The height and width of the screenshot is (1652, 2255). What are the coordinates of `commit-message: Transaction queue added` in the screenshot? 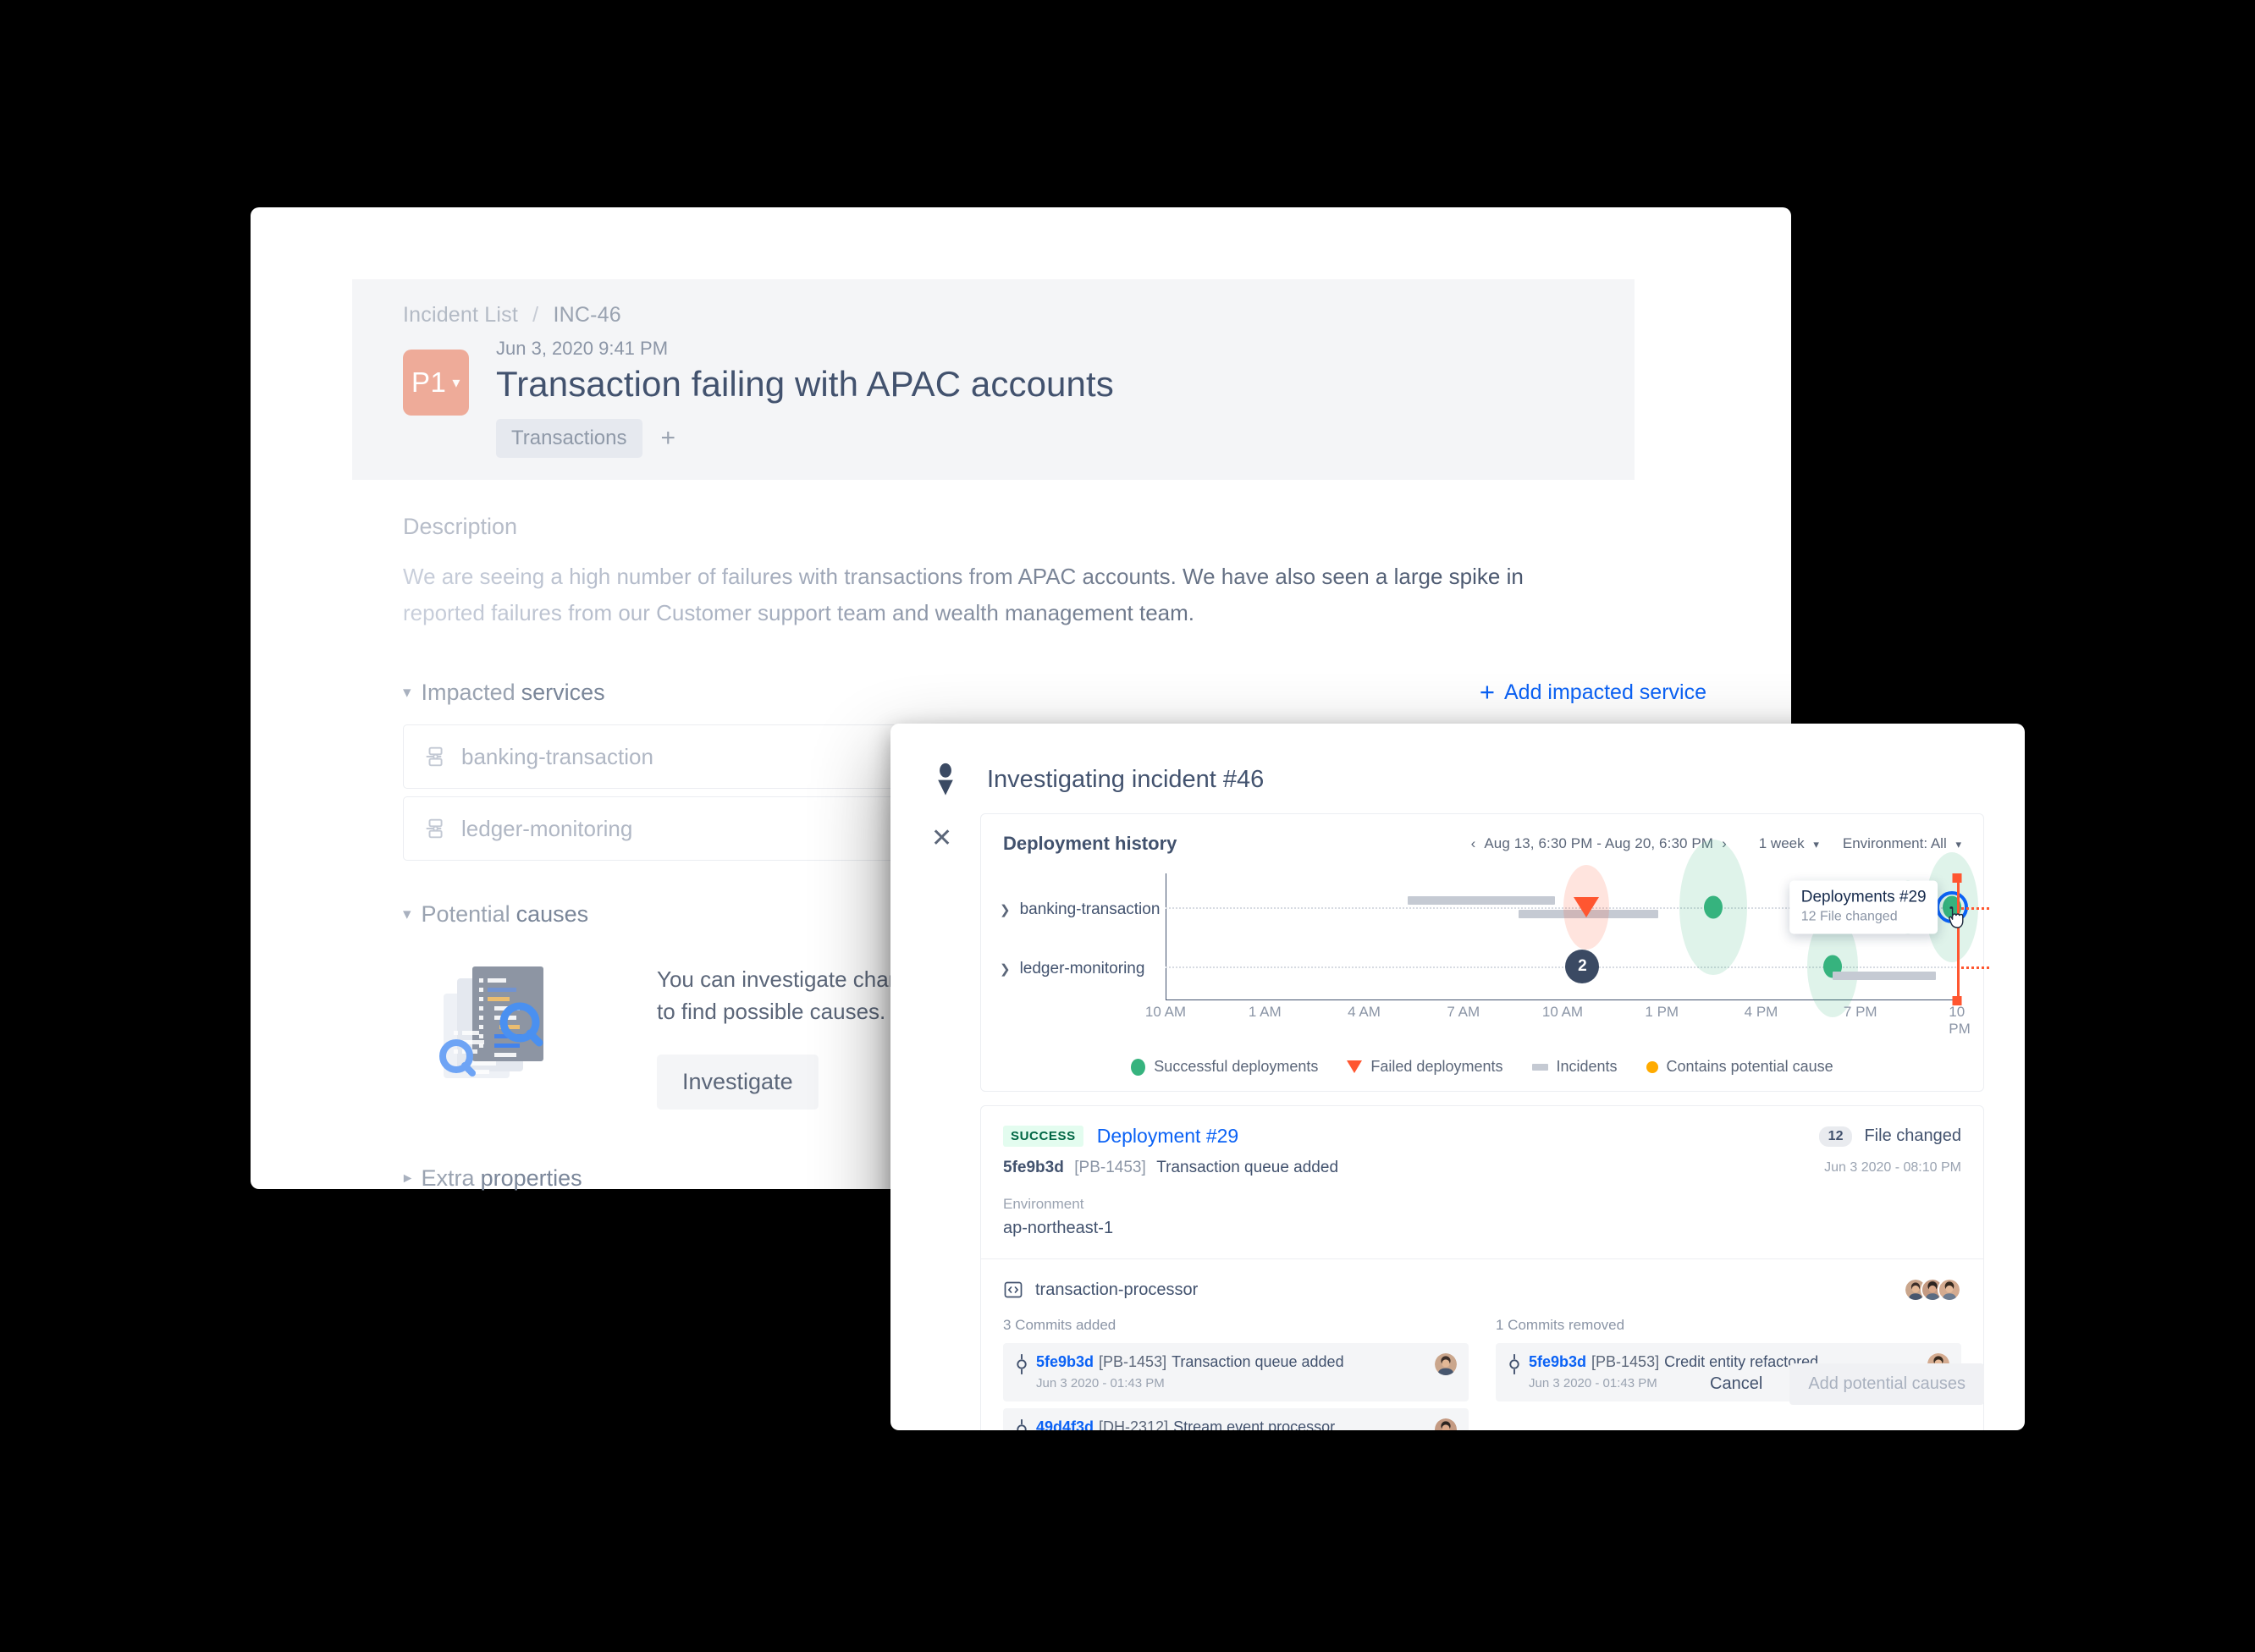 It's located at (1247, 1167).